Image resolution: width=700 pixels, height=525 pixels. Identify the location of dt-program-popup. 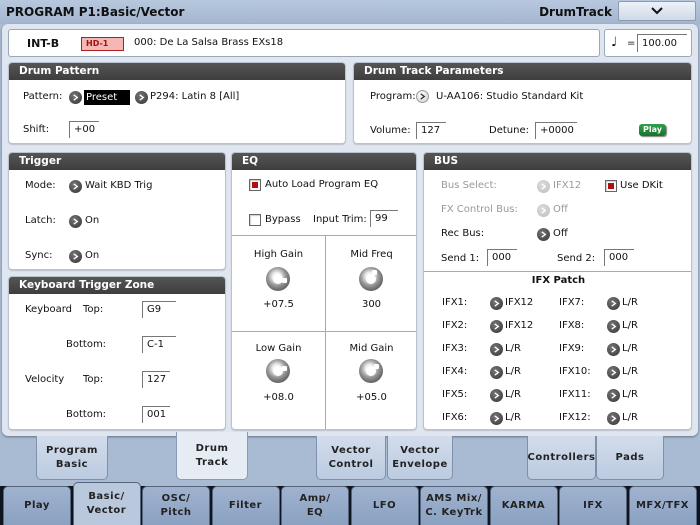
(422, 96).